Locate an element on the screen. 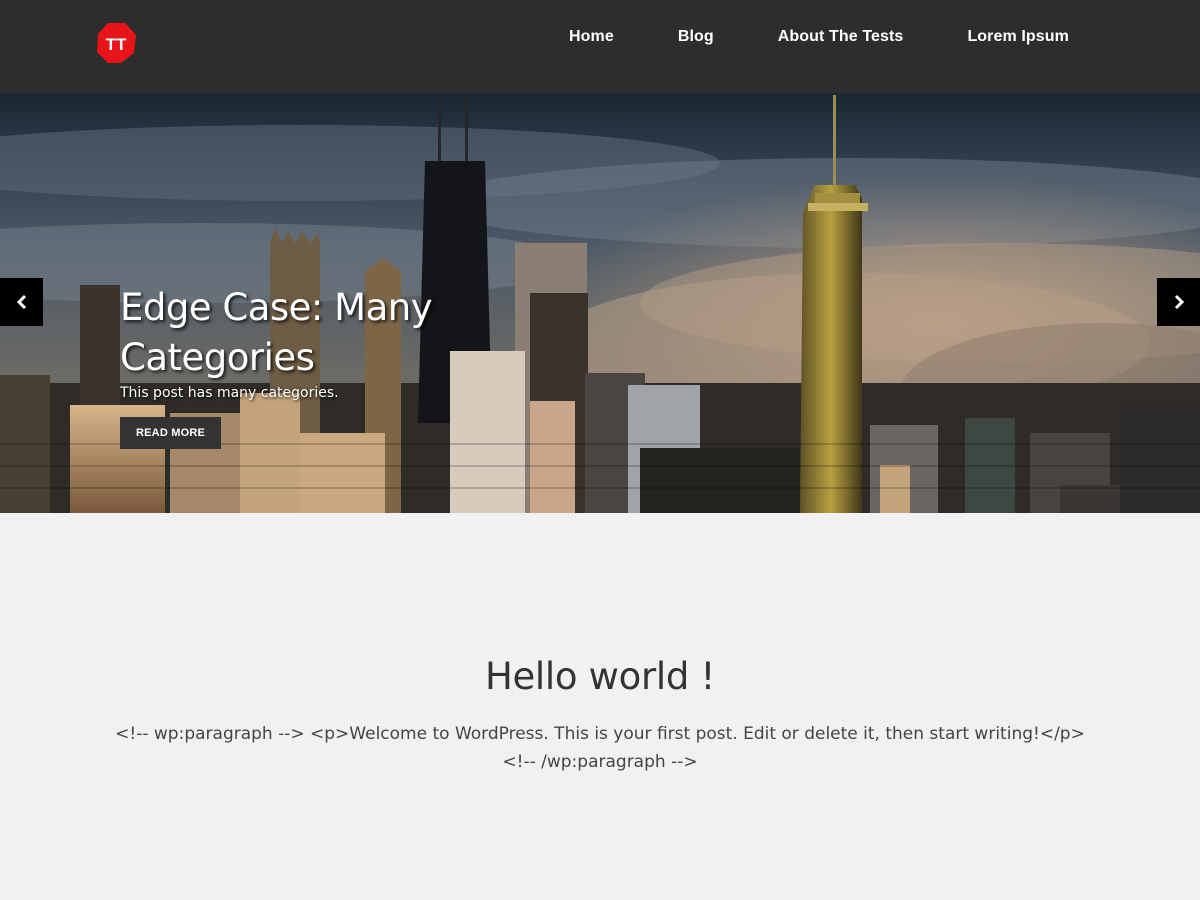 Image resolution: width=1200 pixels, height=900 pixels. nav-home: Home is located at coordinates (591, 37).